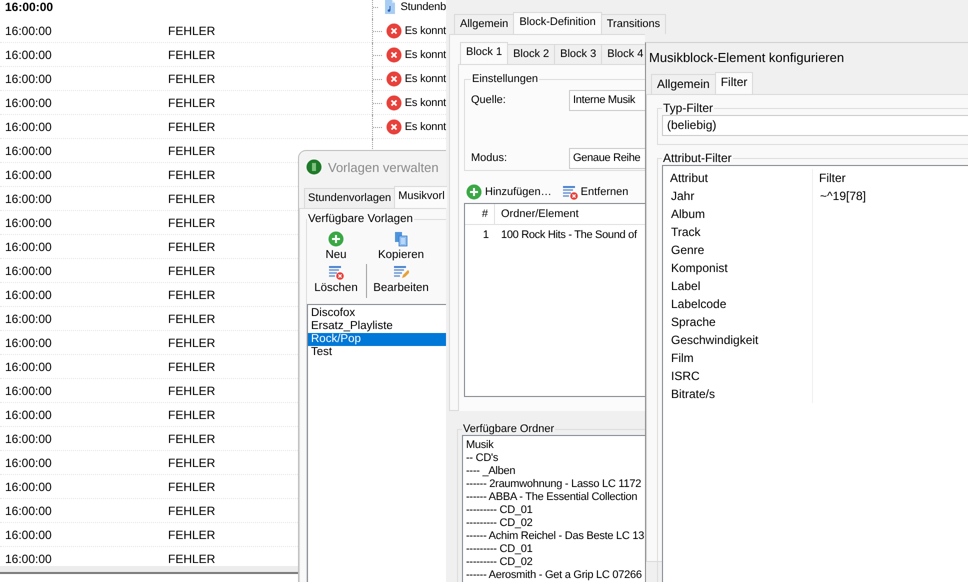 The image size is (968, 582). I want to click on list-item: Test, so click(377, 352).